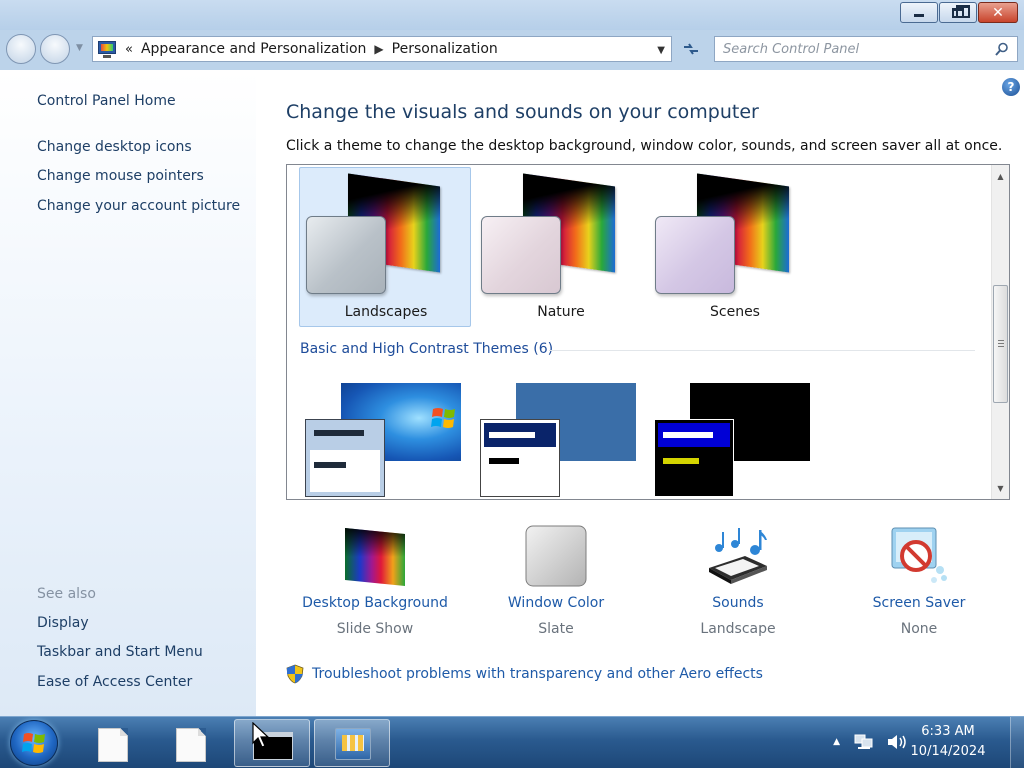 The image size is (1024, 768). I want to click on quick-link-title: Screen Saver, so click(919, 603).